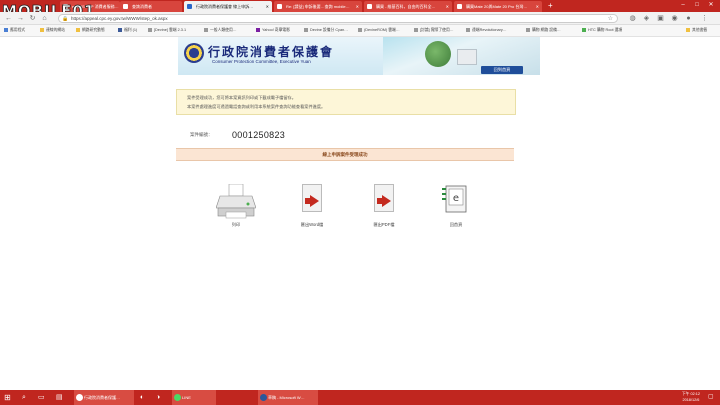 The image size is (720, 405). Describe the element at coordinates (711, 5) in the screenshot. I see `close-window-icon: ✕` at that location.